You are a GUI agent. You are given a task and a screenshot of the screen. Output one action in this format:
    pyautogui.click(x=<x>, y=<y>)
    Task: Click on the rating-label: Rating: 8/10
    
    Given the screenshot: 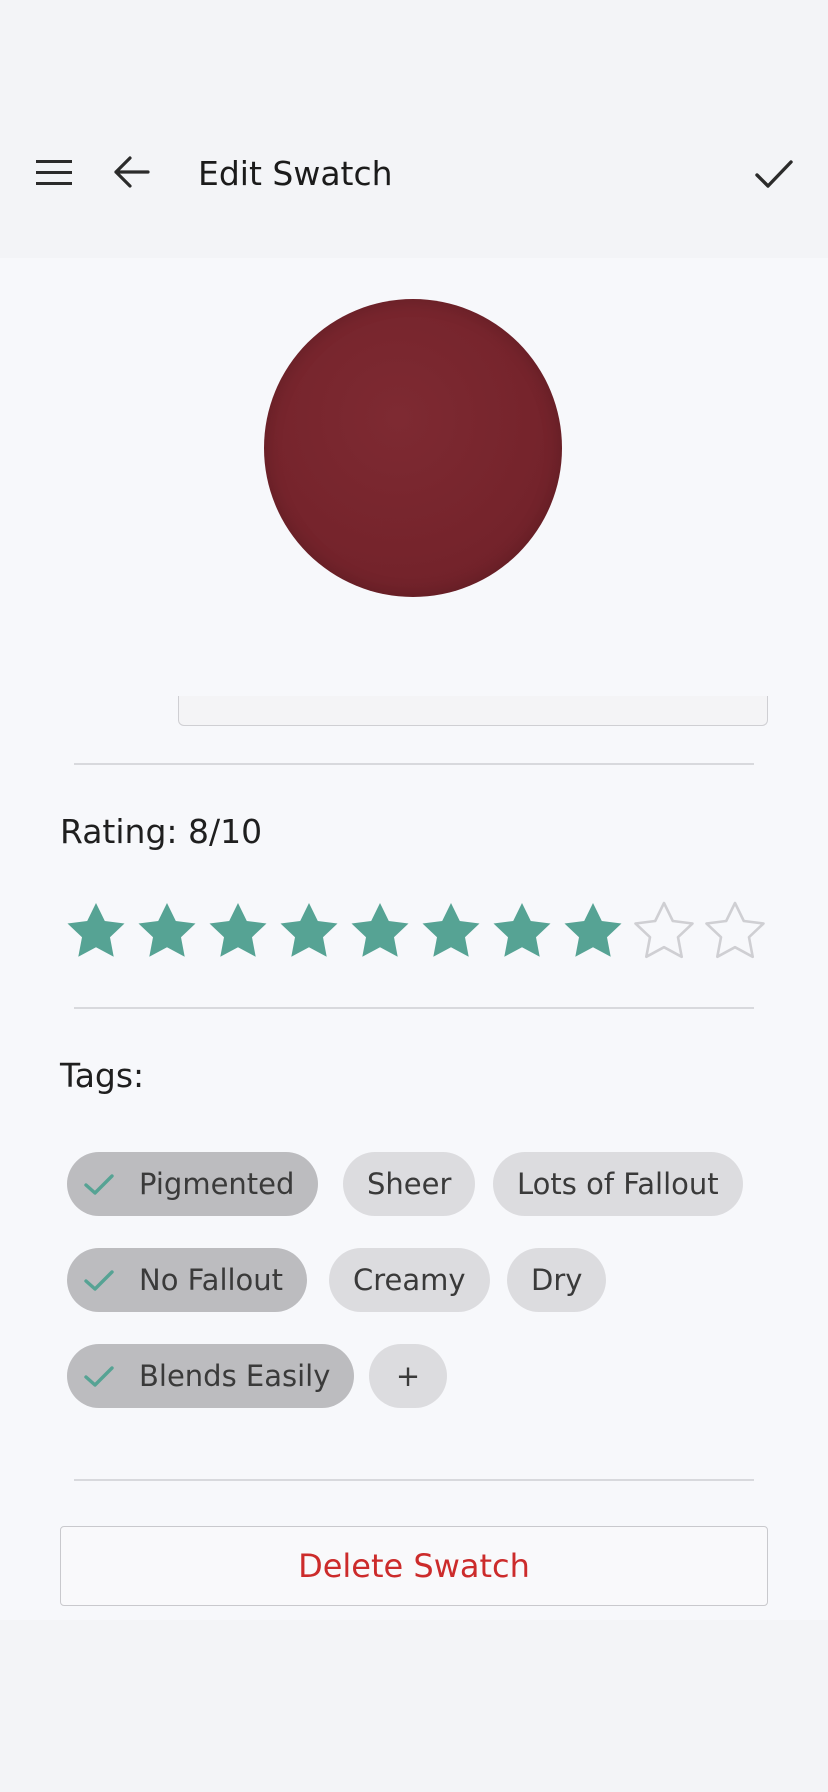 What is the action you would take?
    pyautogui.click(x=161, y=831)
    